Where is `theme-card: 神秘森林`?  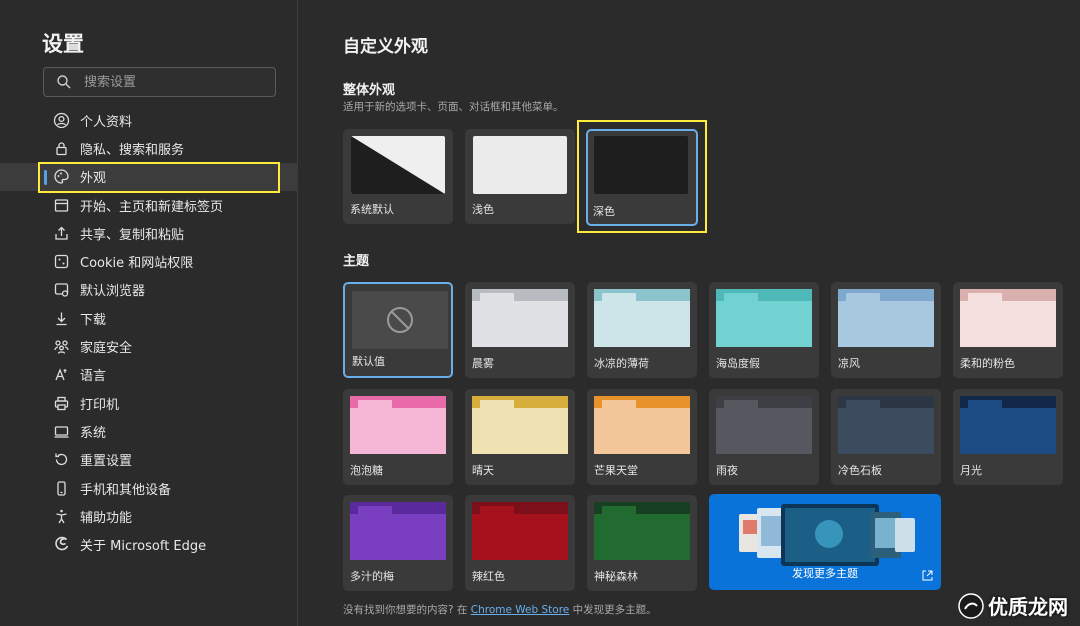
theme-card: 神秘森林 is located at coordinates (642, 543).